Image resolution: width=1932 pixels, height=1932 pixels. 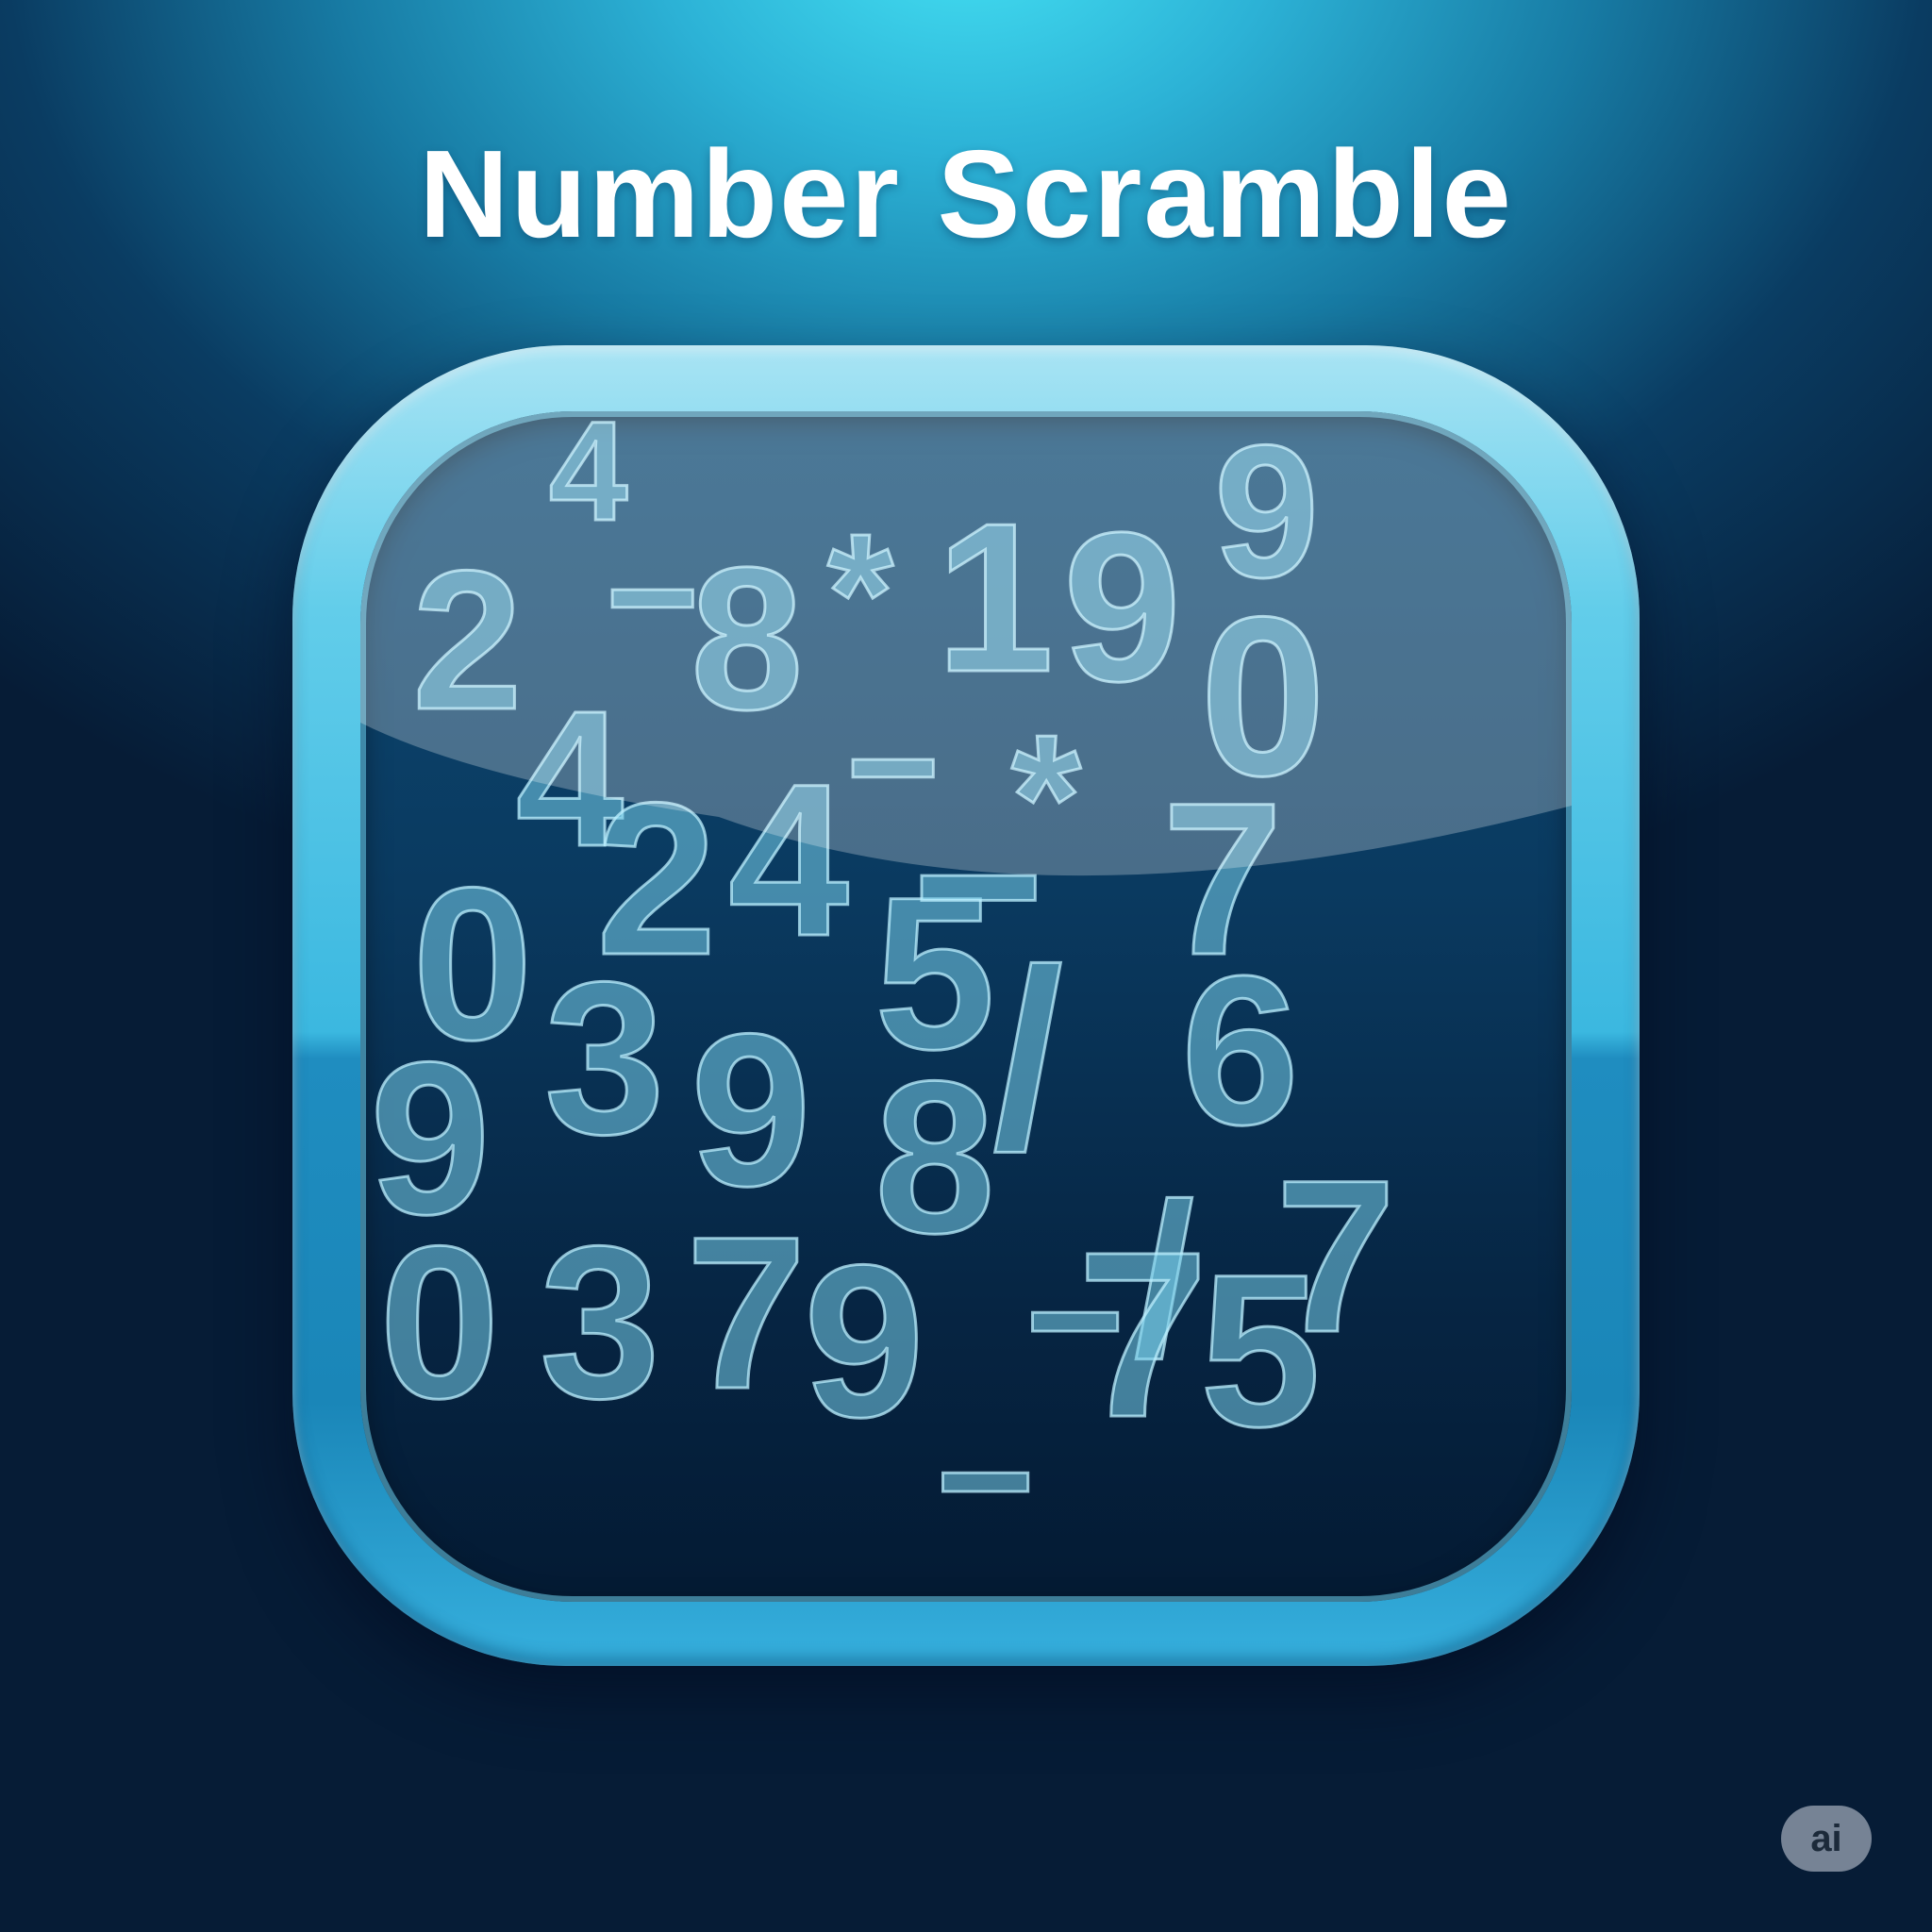 What do you see at coordinates (1826, 1839) in the screenshot?
I see `ai-badge: ai` at bounding box center [1826, 1839].